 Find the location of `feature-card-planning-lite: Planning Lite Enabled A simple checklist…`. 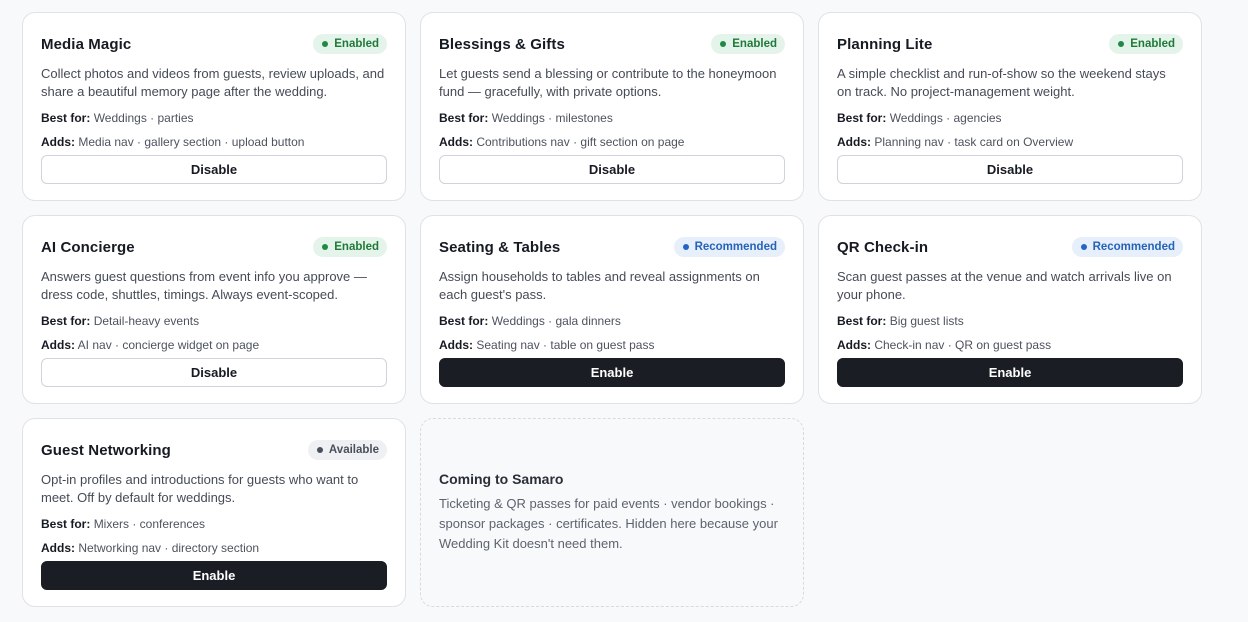

feature-card-planning-lite: Planning Lite Enabled A simple checklist… is located at coordinates (1010, 106).